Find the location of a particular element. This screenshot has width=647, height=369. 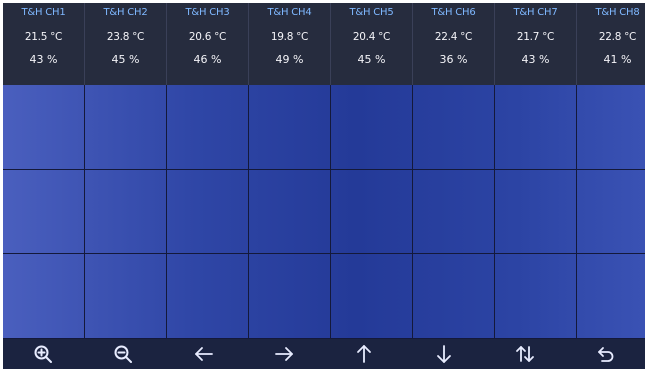

channel-temperature: 20.4 °C is located at coordinates (371, 37).